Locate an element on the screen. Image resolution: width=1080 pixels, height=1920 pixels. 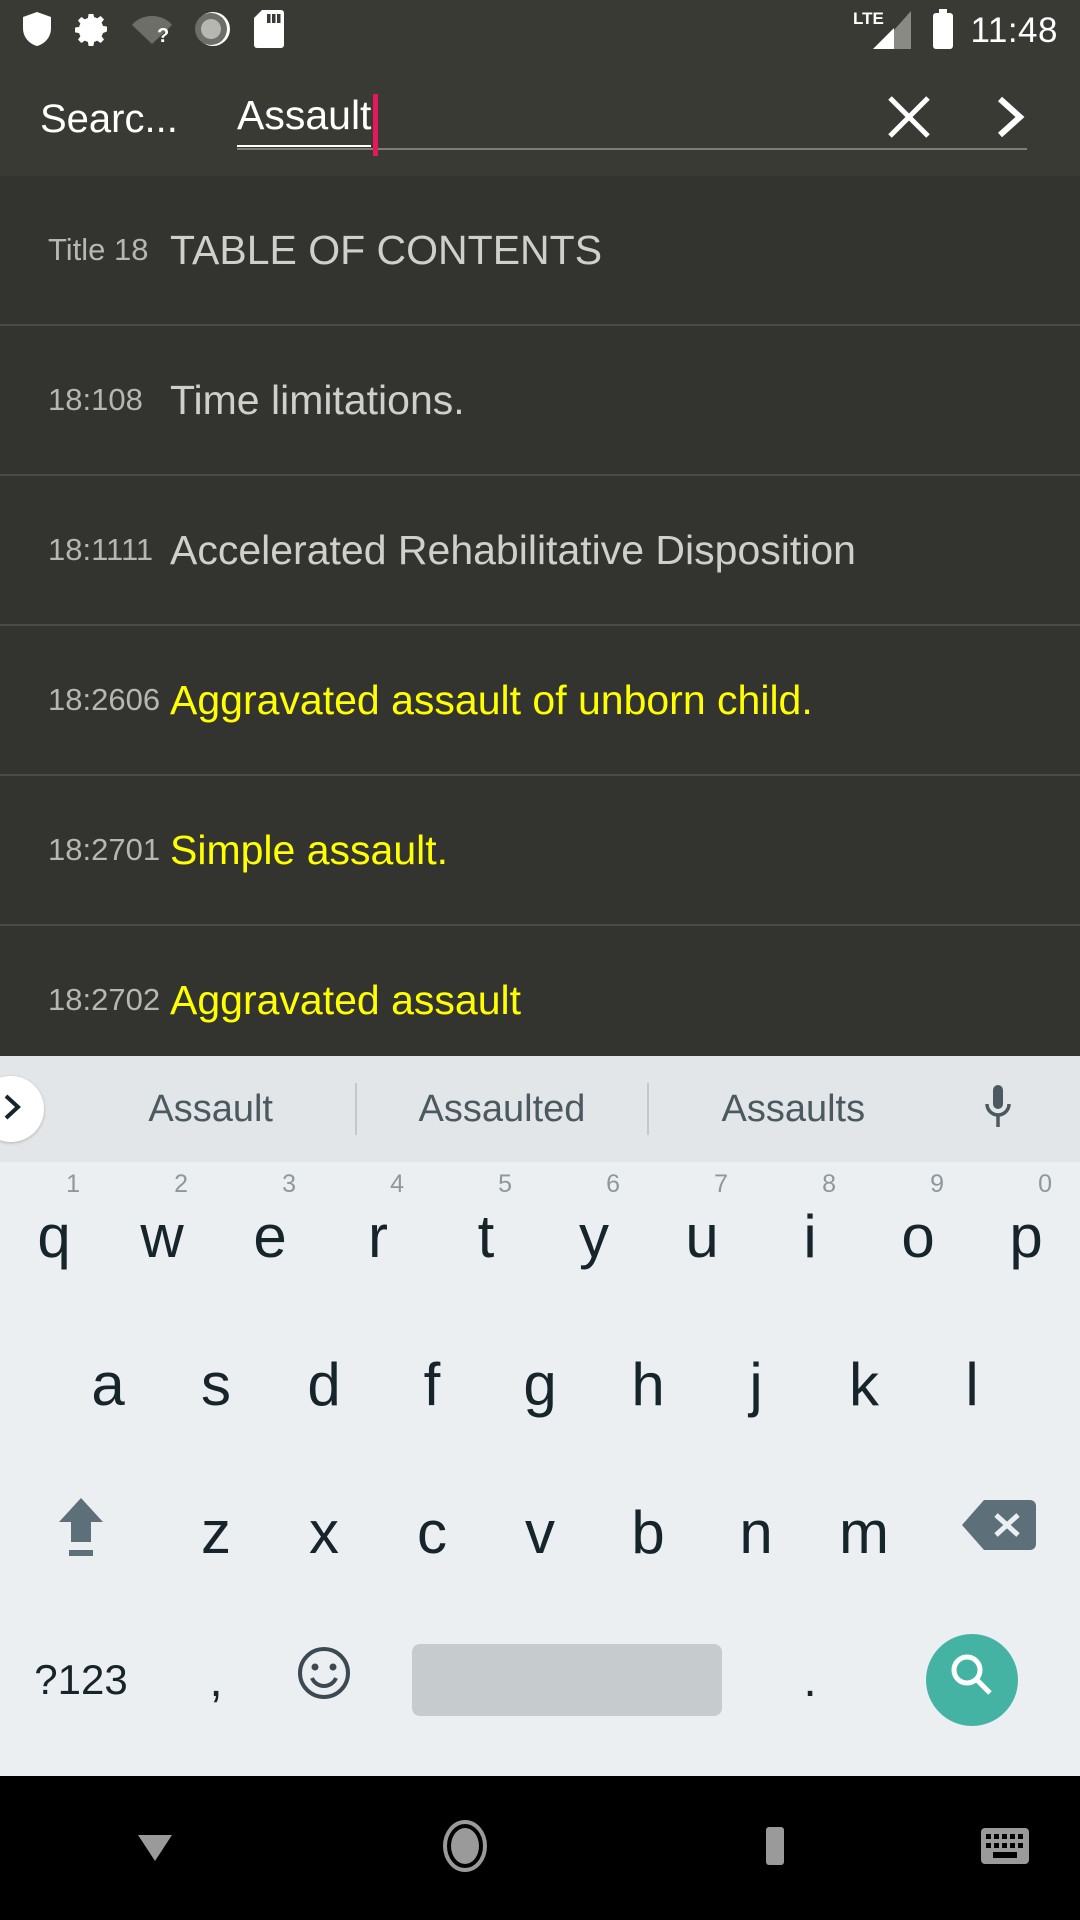
search-input-underline is located at coordinates (632, 149).